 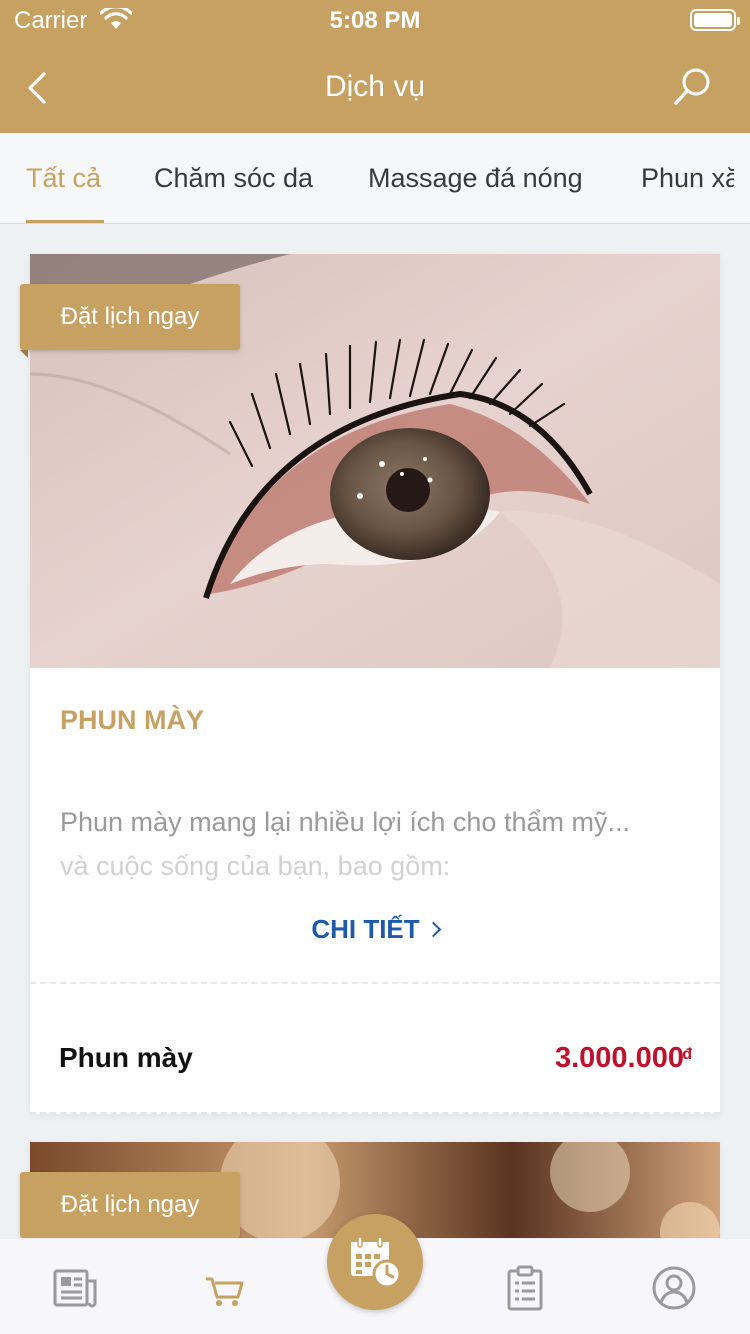 What do you see at coordinates (690, 178) in the screenshot?
I see `tab-spray: Phun xă` at bounding box center [690, 178].